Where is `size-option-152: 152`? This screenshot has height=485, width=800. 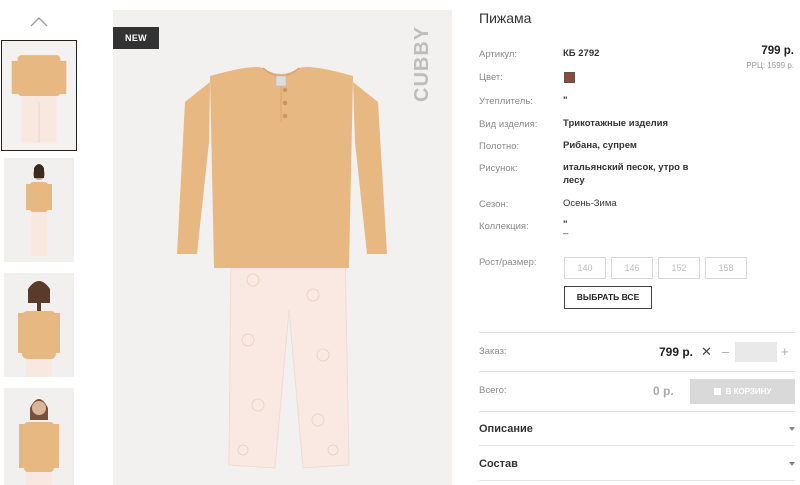 size-option-152: 152 is located at coordinates (679, 268).